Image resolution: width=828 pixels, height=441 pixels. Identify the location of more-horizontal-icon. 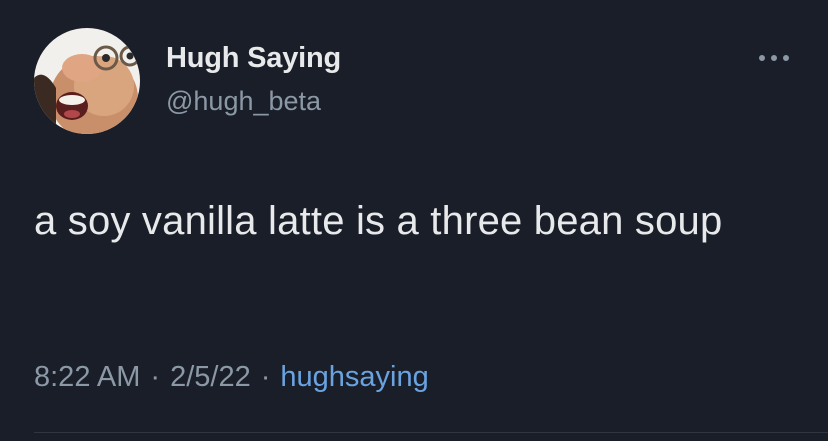
(774, 58).